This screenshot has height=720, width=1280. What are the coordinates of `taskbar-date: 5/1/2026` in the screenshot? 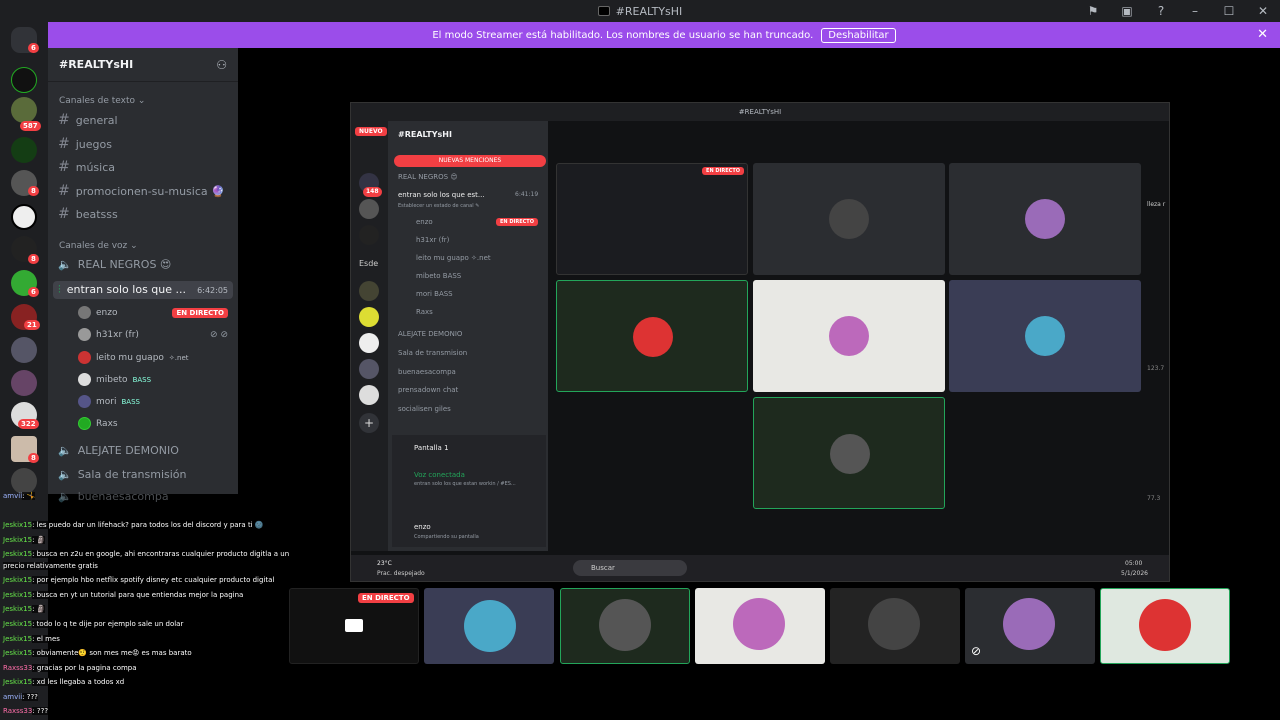 It's located at (1134, 573).